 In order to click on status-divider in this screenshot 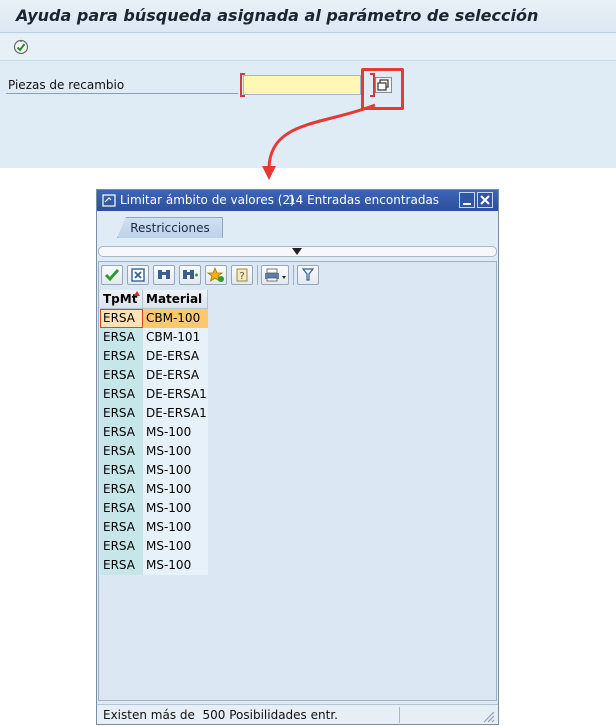, I will do `click(399, 715)`.